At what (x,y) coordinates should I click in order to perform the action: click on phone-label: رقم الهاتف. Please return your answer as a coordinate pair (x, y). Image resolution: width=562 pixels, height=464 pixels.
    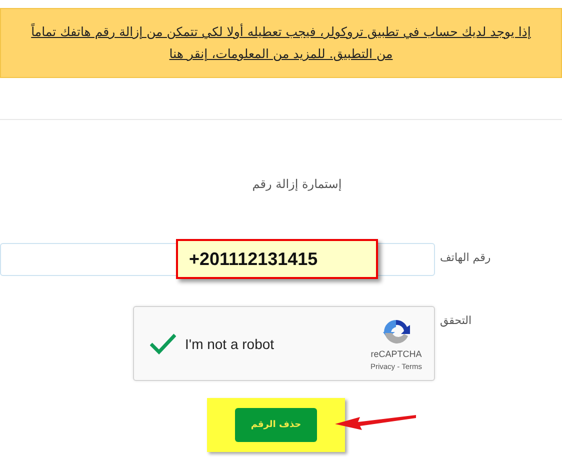
    Looking at the image, I should click on (465, 258).